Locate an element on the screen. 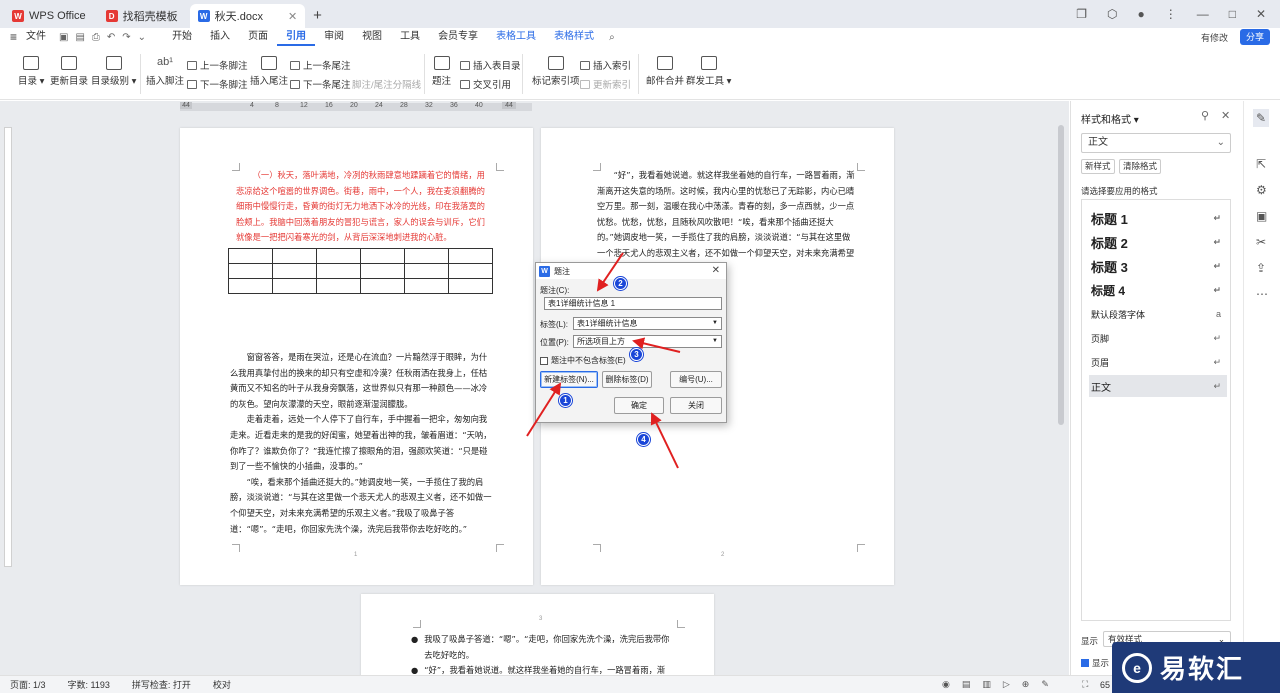  watermark-logo: e 易软汇 is located at coordinates (1196, 667).